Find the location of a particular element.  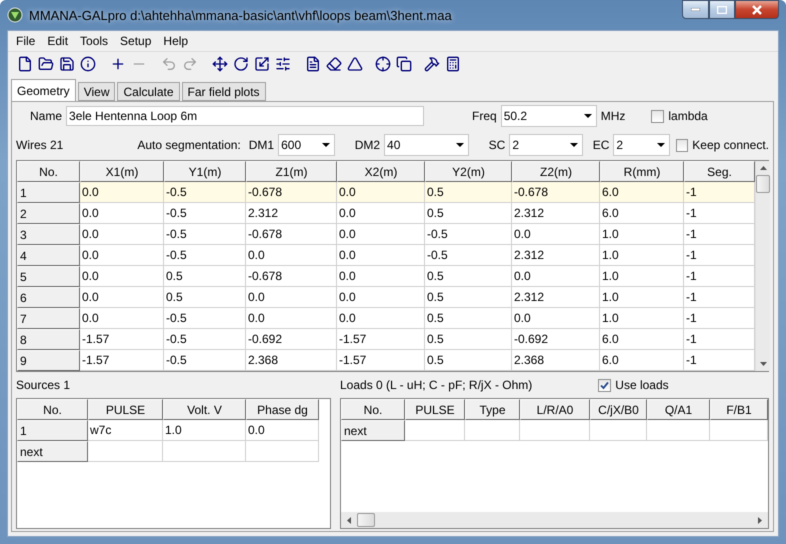

close-button is located at coordinates (757, 9).